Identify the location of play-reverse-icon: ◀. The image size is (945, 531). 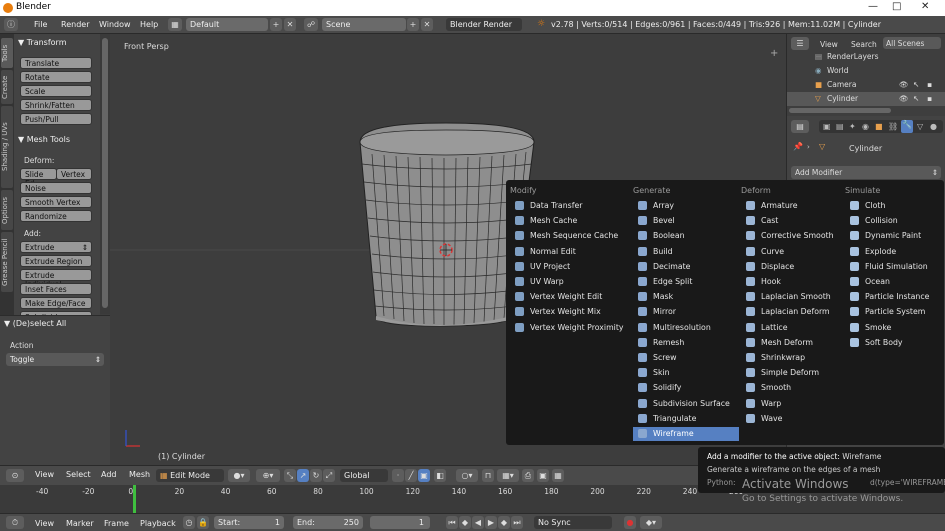
(478, 522).